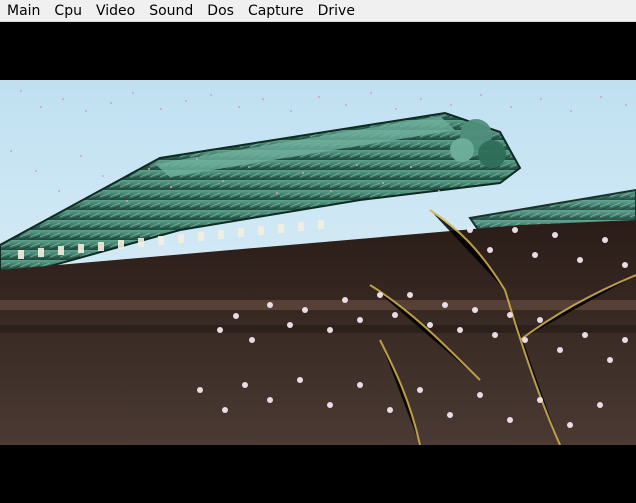 This screenshot has width=636, height=503. I want to click on menu-drive: Drive, so click(336, 11).